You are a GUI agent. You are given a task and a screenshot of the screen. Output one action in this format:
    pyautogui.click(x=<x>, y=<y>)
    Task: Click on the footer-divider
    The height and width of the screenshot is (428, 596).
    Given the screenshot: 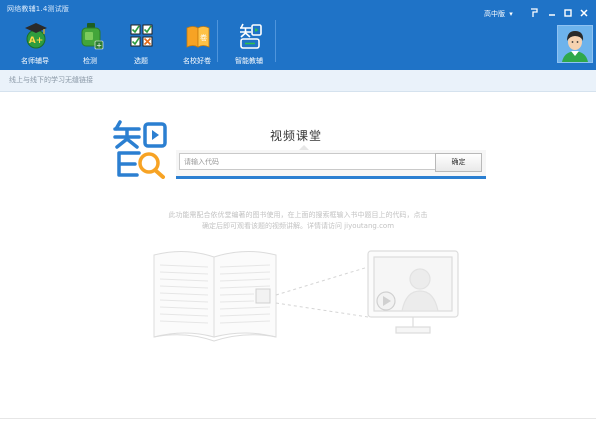 What is the action you would take?
    pyautogui.click(x=298, y=418)
    